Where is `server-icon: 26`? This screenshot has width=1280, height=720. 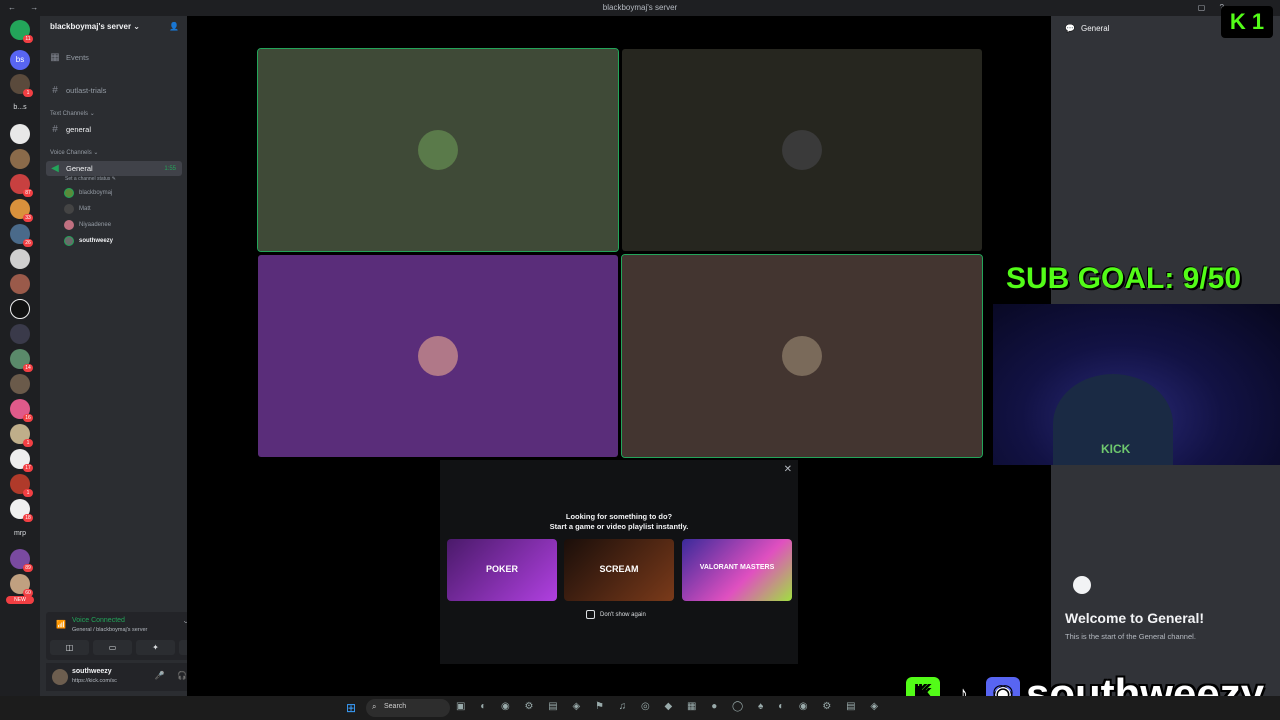 server-icon: 26 is located at coordinates (21, 235).